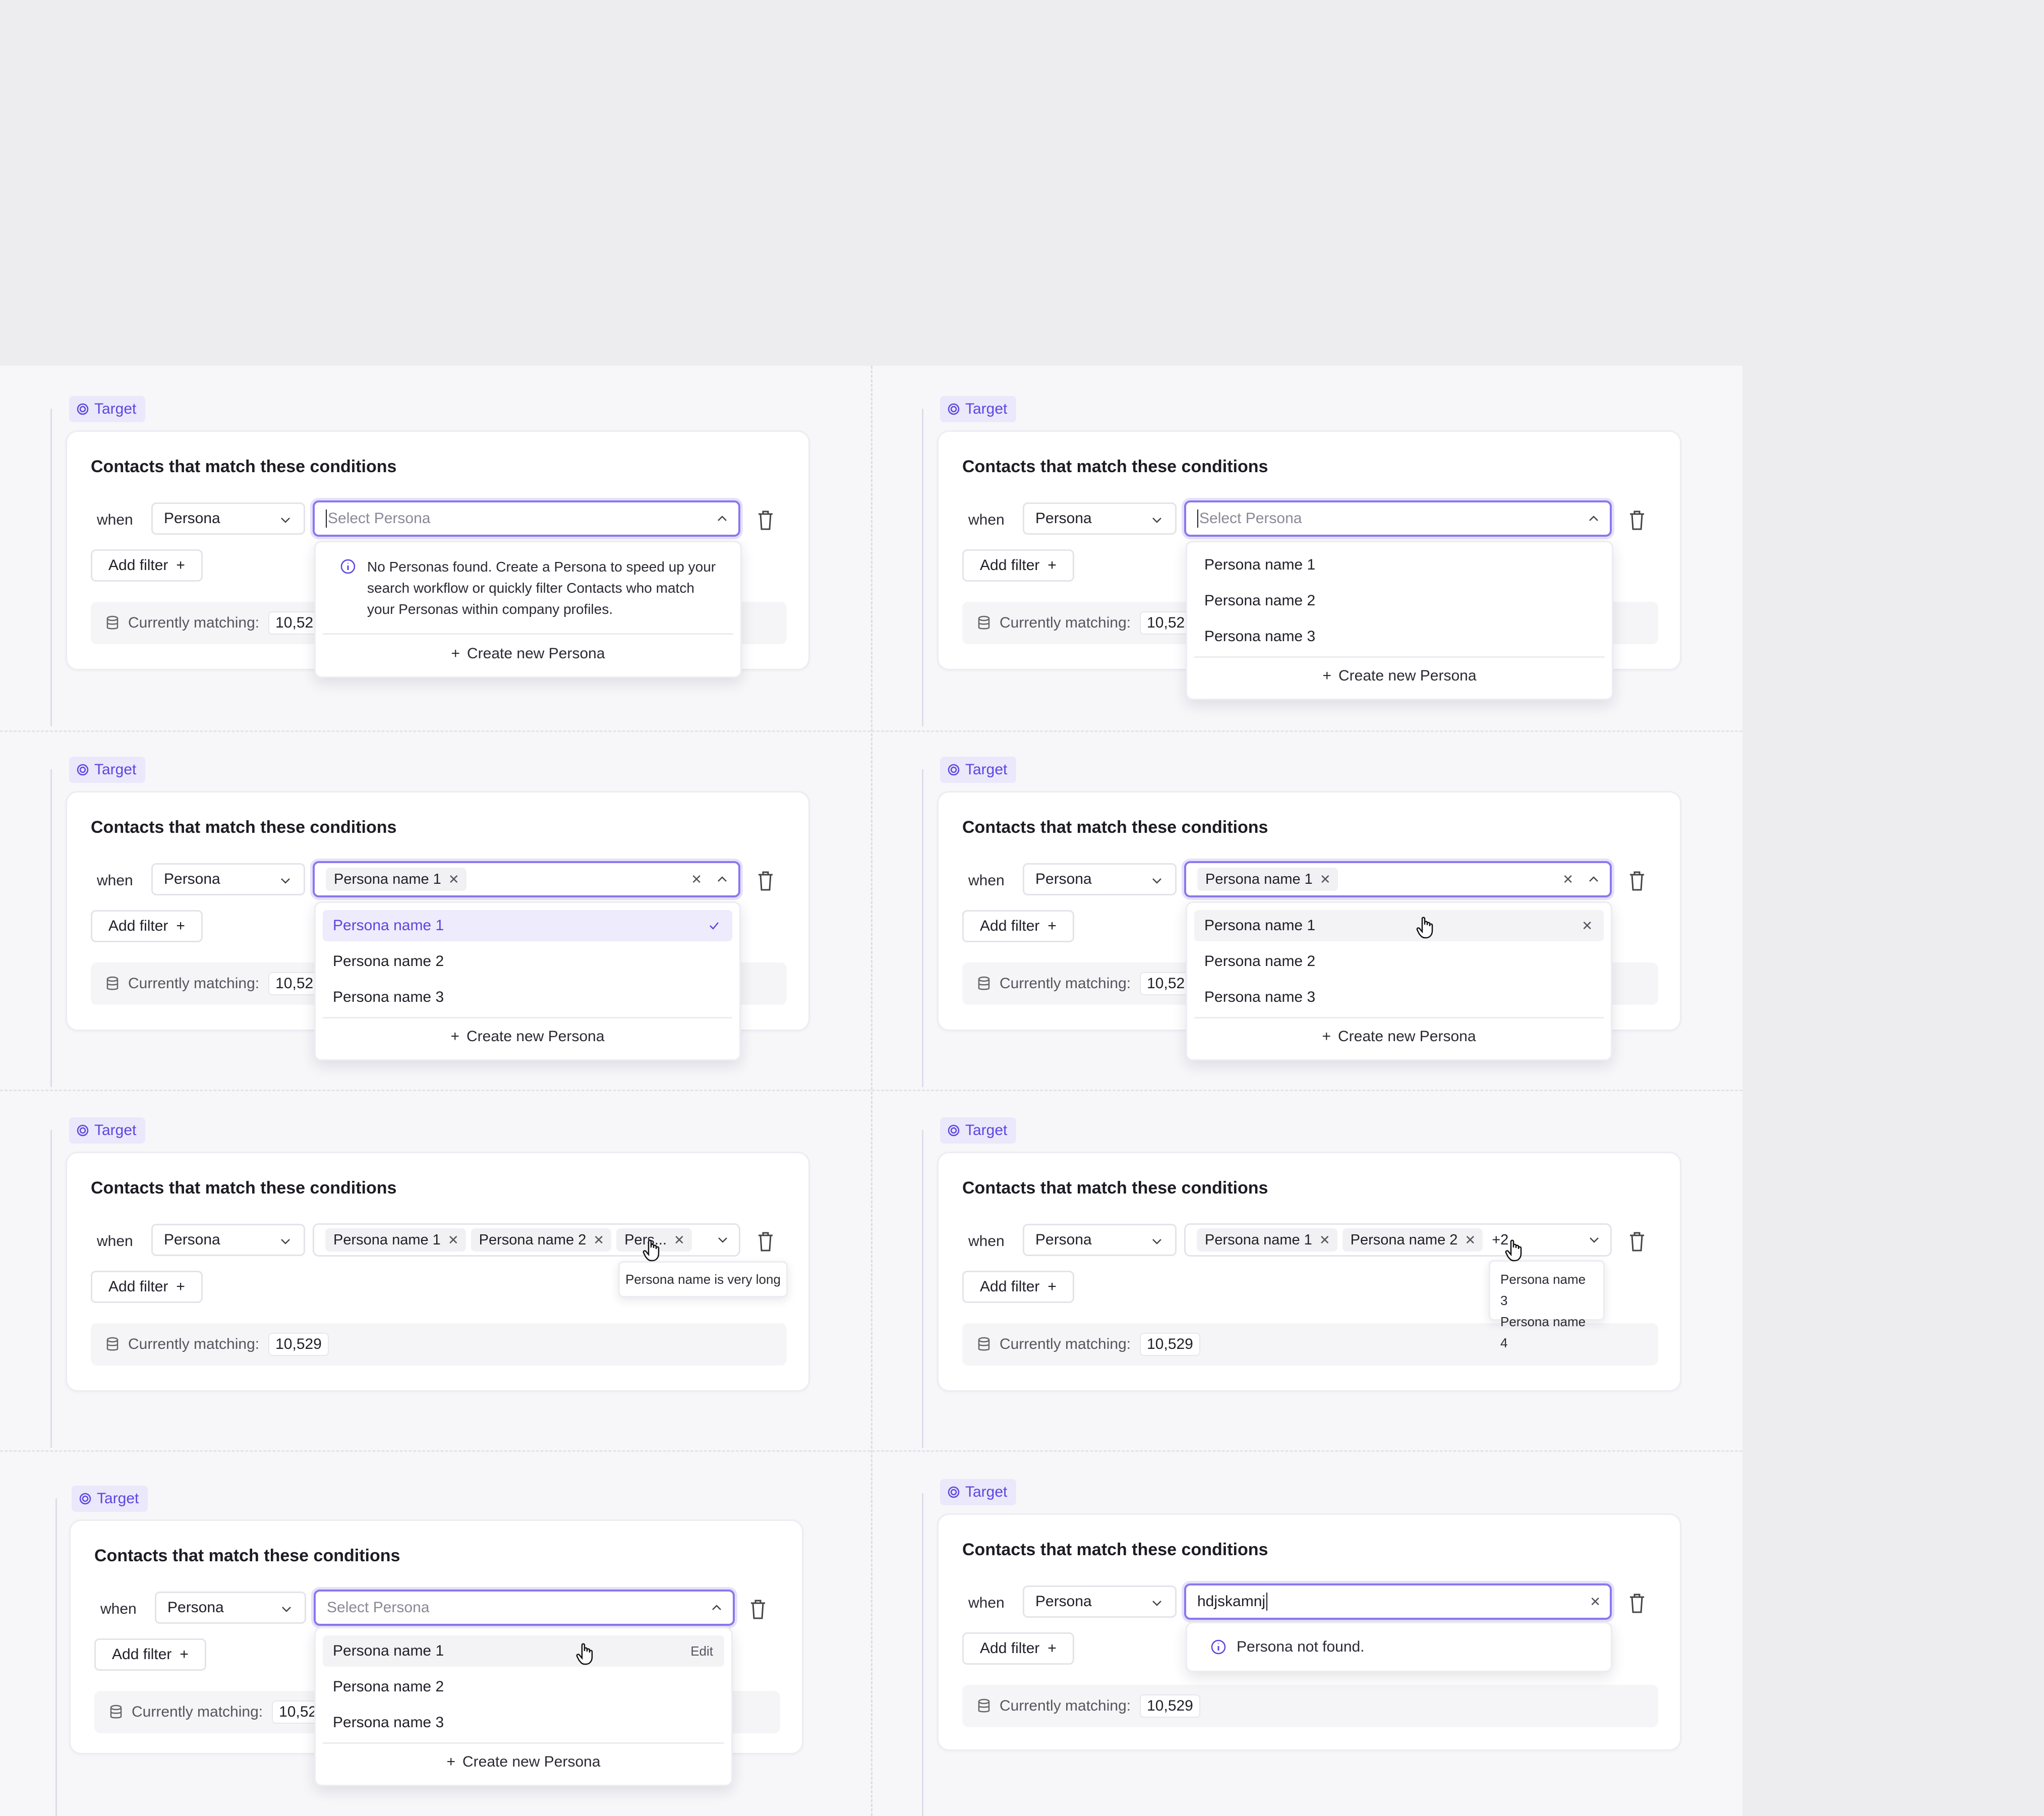 The width and height of the screenshot is (2044, 1816). I want to click on chip-label: Persona name 1, so click(387, 879).